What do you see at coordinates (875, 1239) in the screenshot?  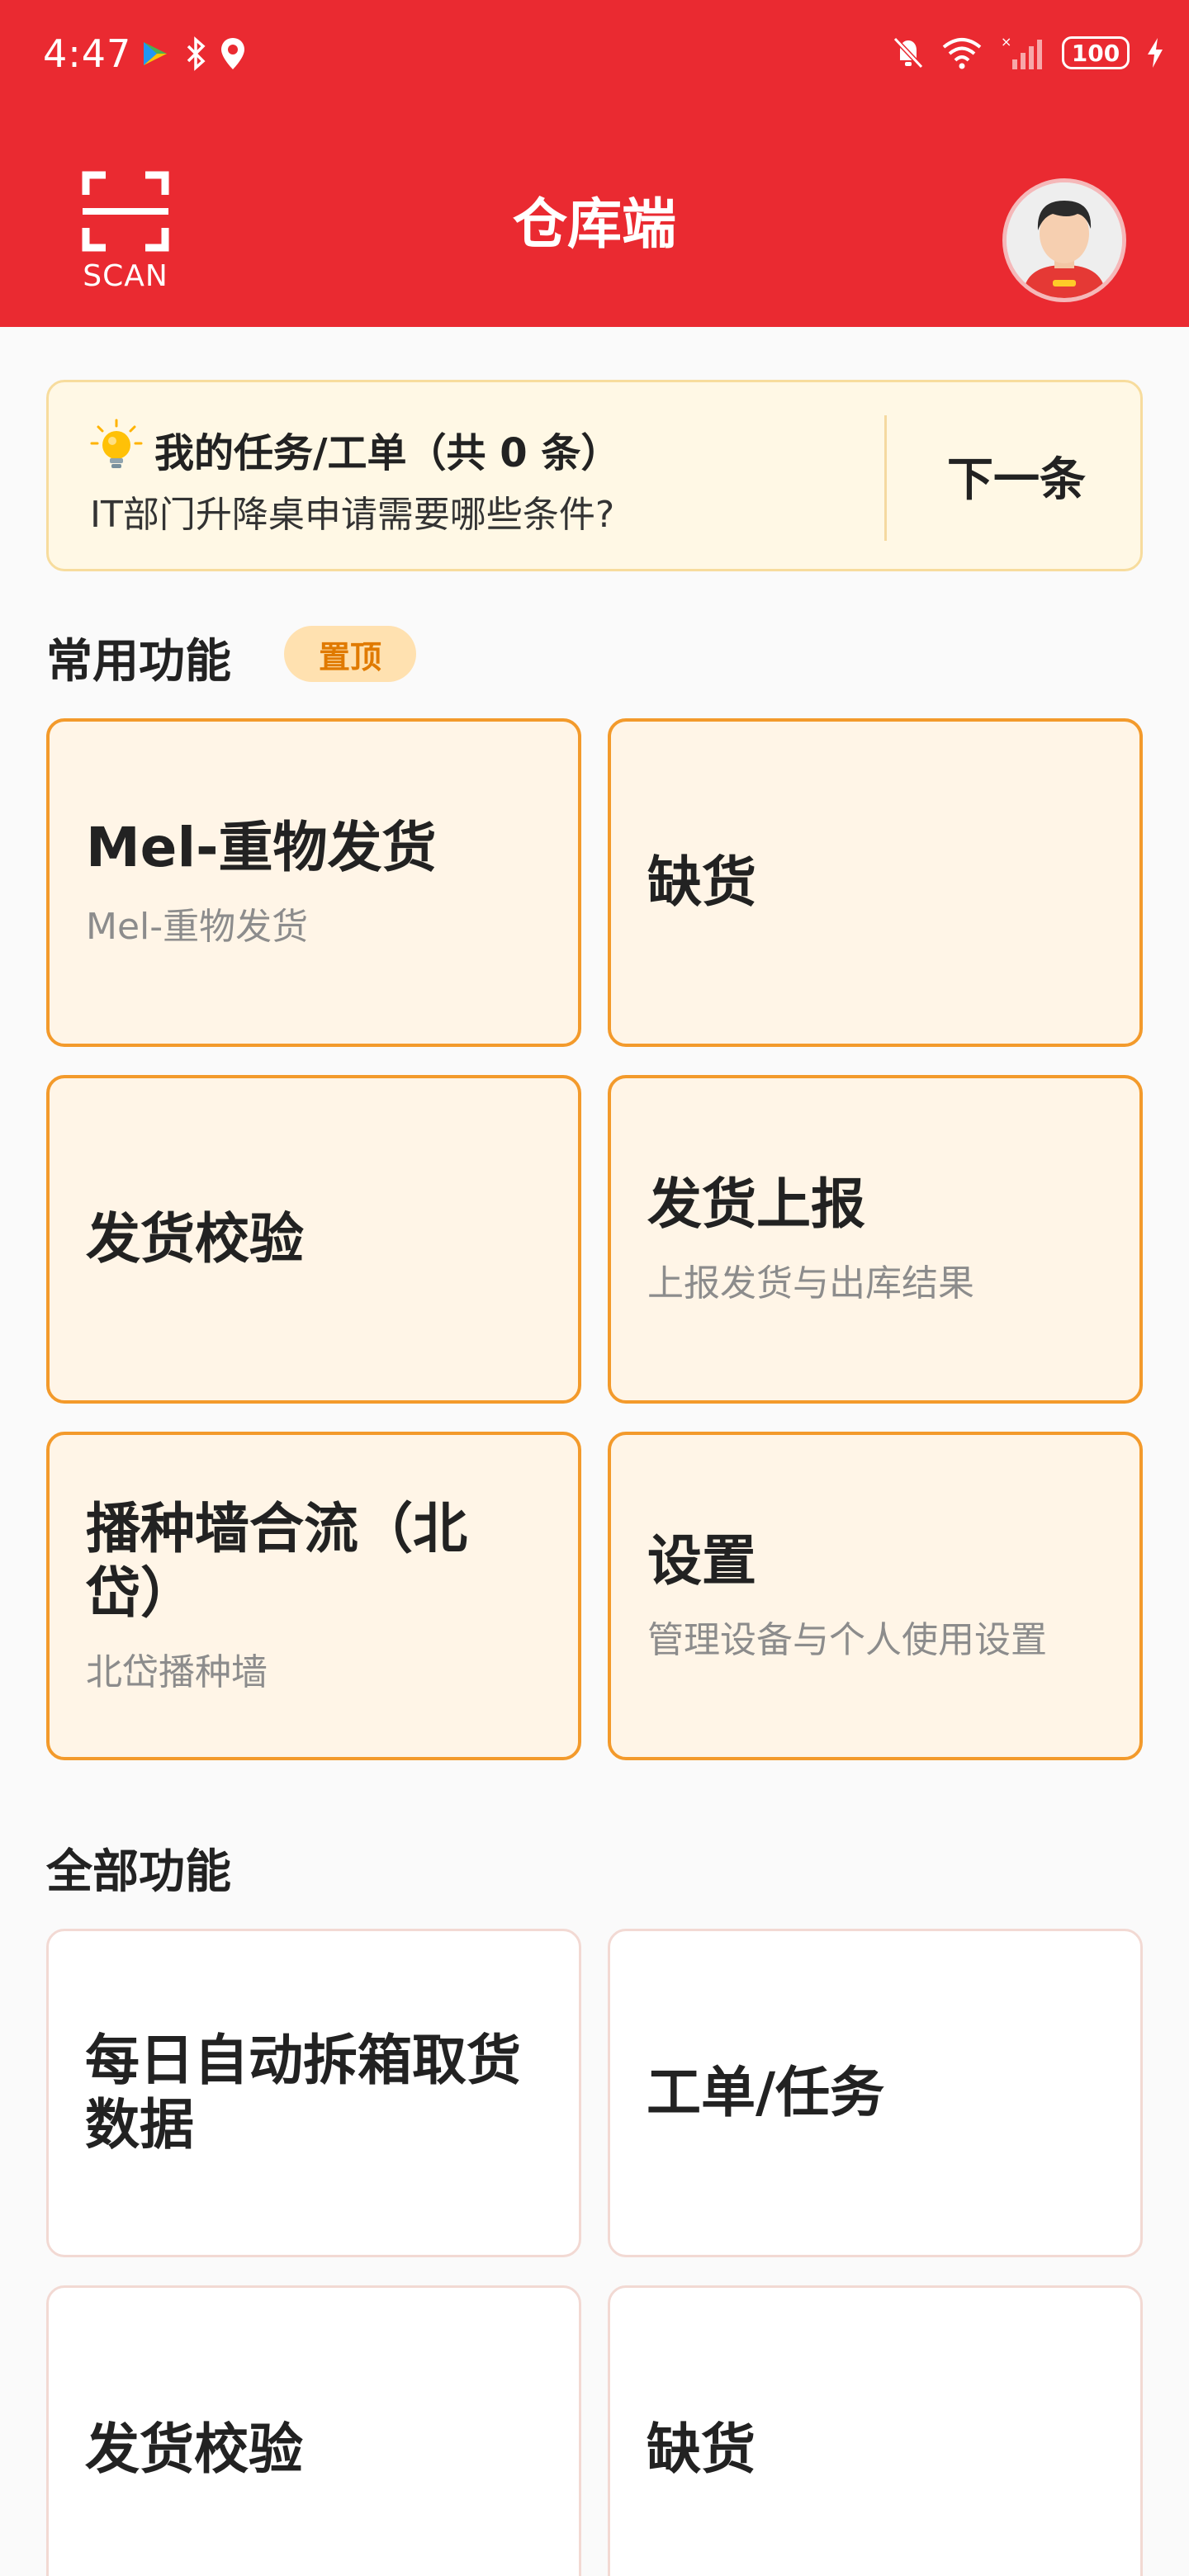 I see `favorite-tile-shipping-report: 发货上报 上报发货与出库结果` at bounding box center [875, 1239].